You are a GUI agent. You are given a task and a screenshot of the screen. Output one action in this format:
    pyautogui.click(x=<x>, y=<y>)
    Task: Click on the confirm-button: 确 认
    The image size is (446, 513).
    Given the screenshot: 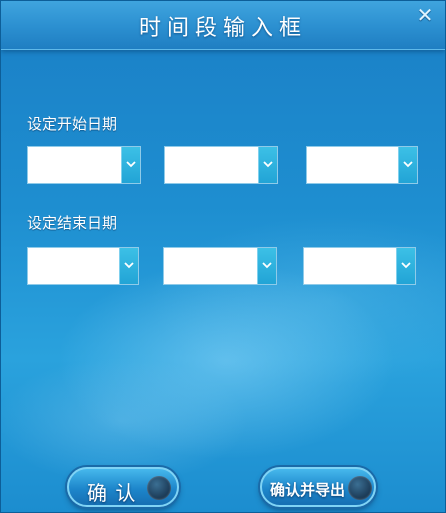 What is the action you would take?
    pyautogui.click(x=123, y=487)
    